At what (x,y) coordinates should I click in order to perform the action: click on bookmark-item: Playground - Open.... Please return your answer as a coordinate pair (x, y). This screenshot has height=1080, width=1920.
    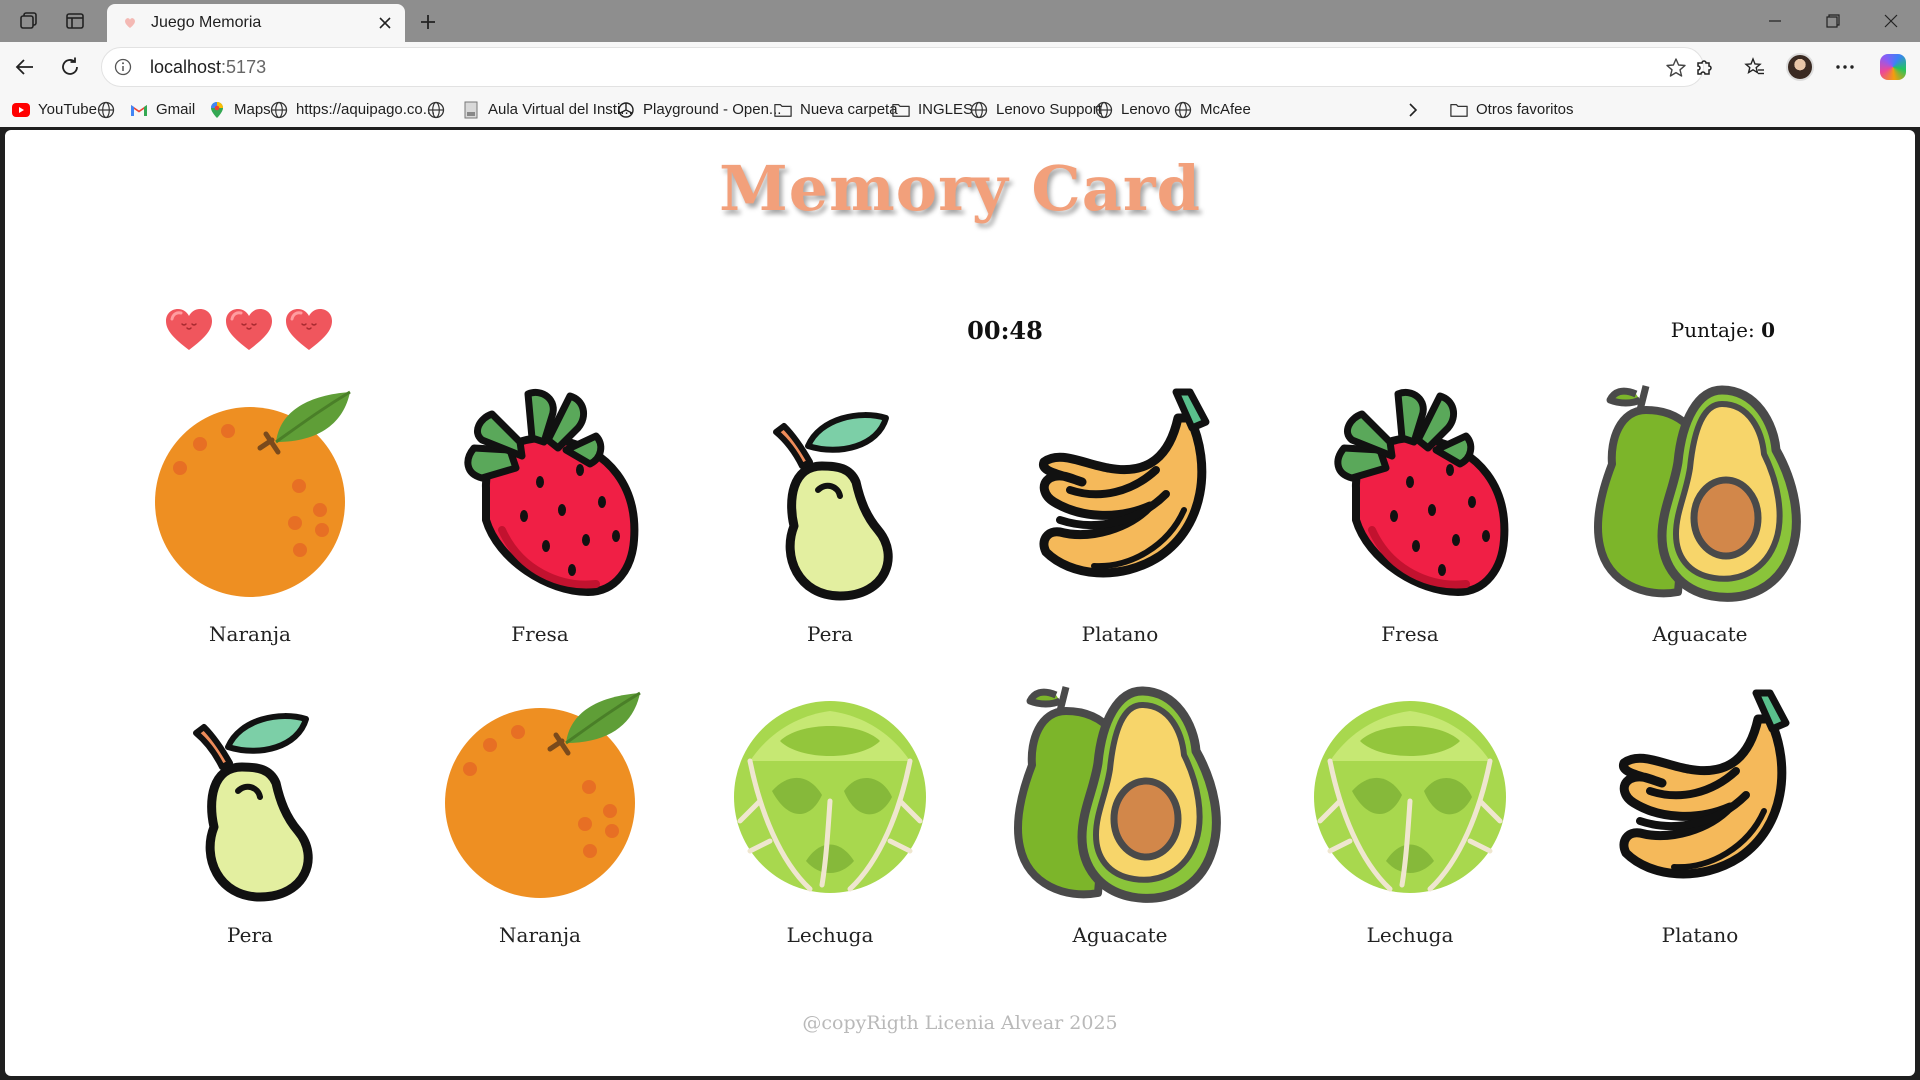
    Looking at the image, I should click on (699, 109).